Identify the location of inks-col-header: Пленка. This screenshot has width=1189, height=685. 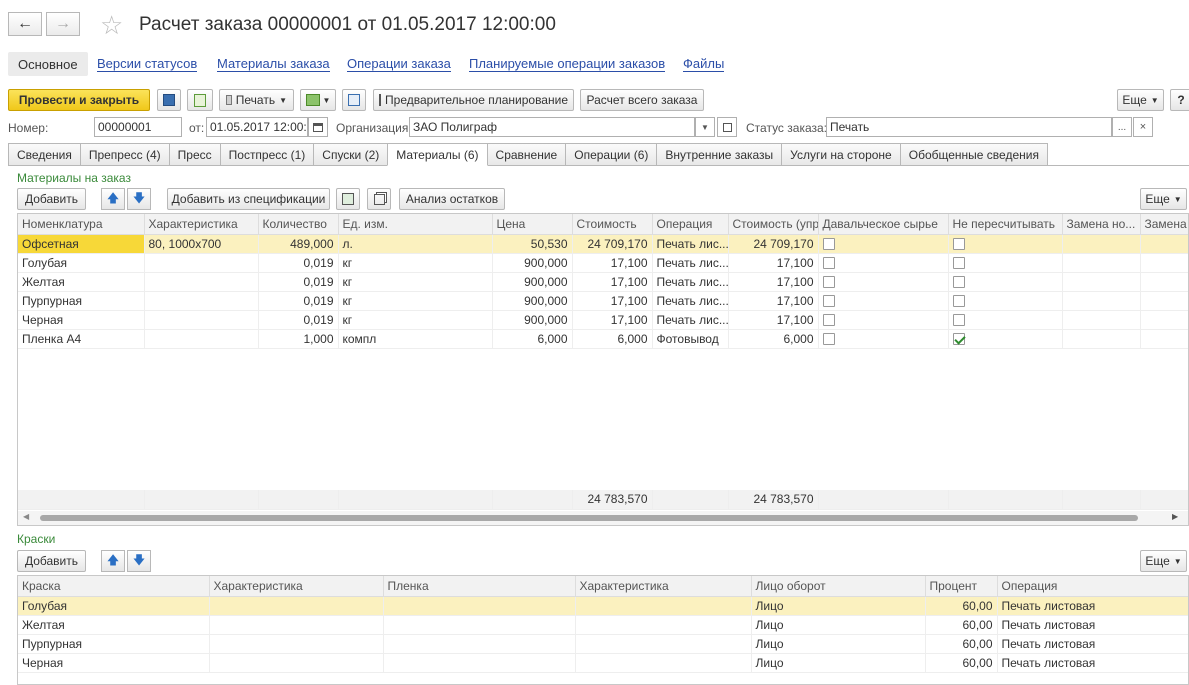
(479, 586).